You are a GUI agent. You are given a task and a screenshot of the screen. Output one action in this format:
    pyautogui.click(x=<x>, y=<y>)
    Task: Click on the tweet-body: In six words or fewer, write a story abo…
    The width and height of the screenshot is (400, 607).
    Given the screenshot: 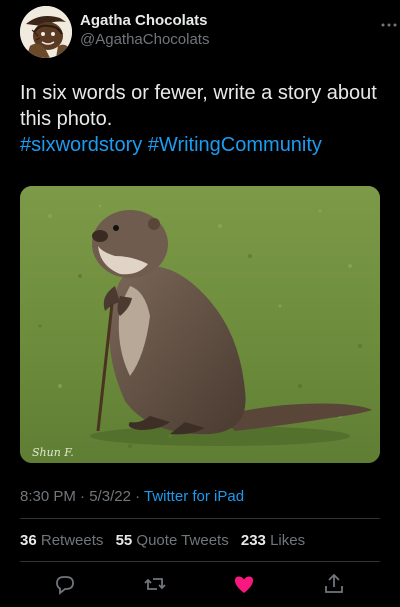 What is the action you would take?
    pyautogui.click(x=198, y=106)
    